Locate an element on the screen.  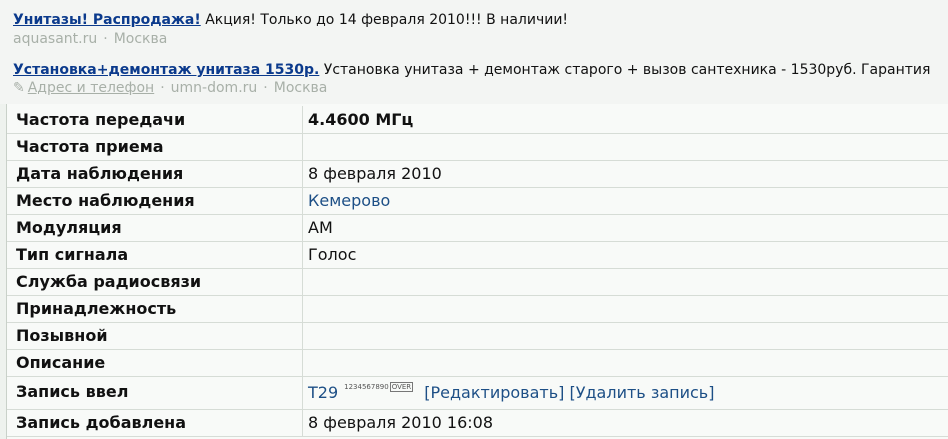
author-rating-badge: 1234567890 OVER is located at coordinates (379, 387).